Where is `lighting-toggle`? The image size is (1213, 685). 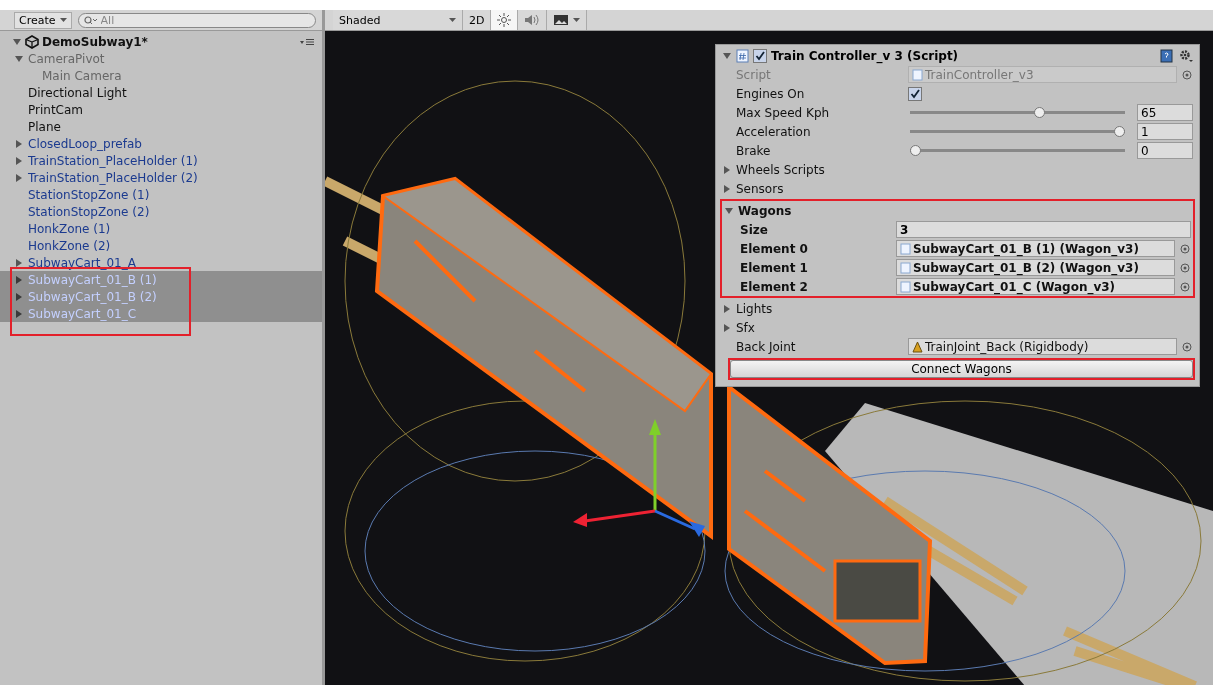
lighting-toggle is located at coordinates (505, 20).